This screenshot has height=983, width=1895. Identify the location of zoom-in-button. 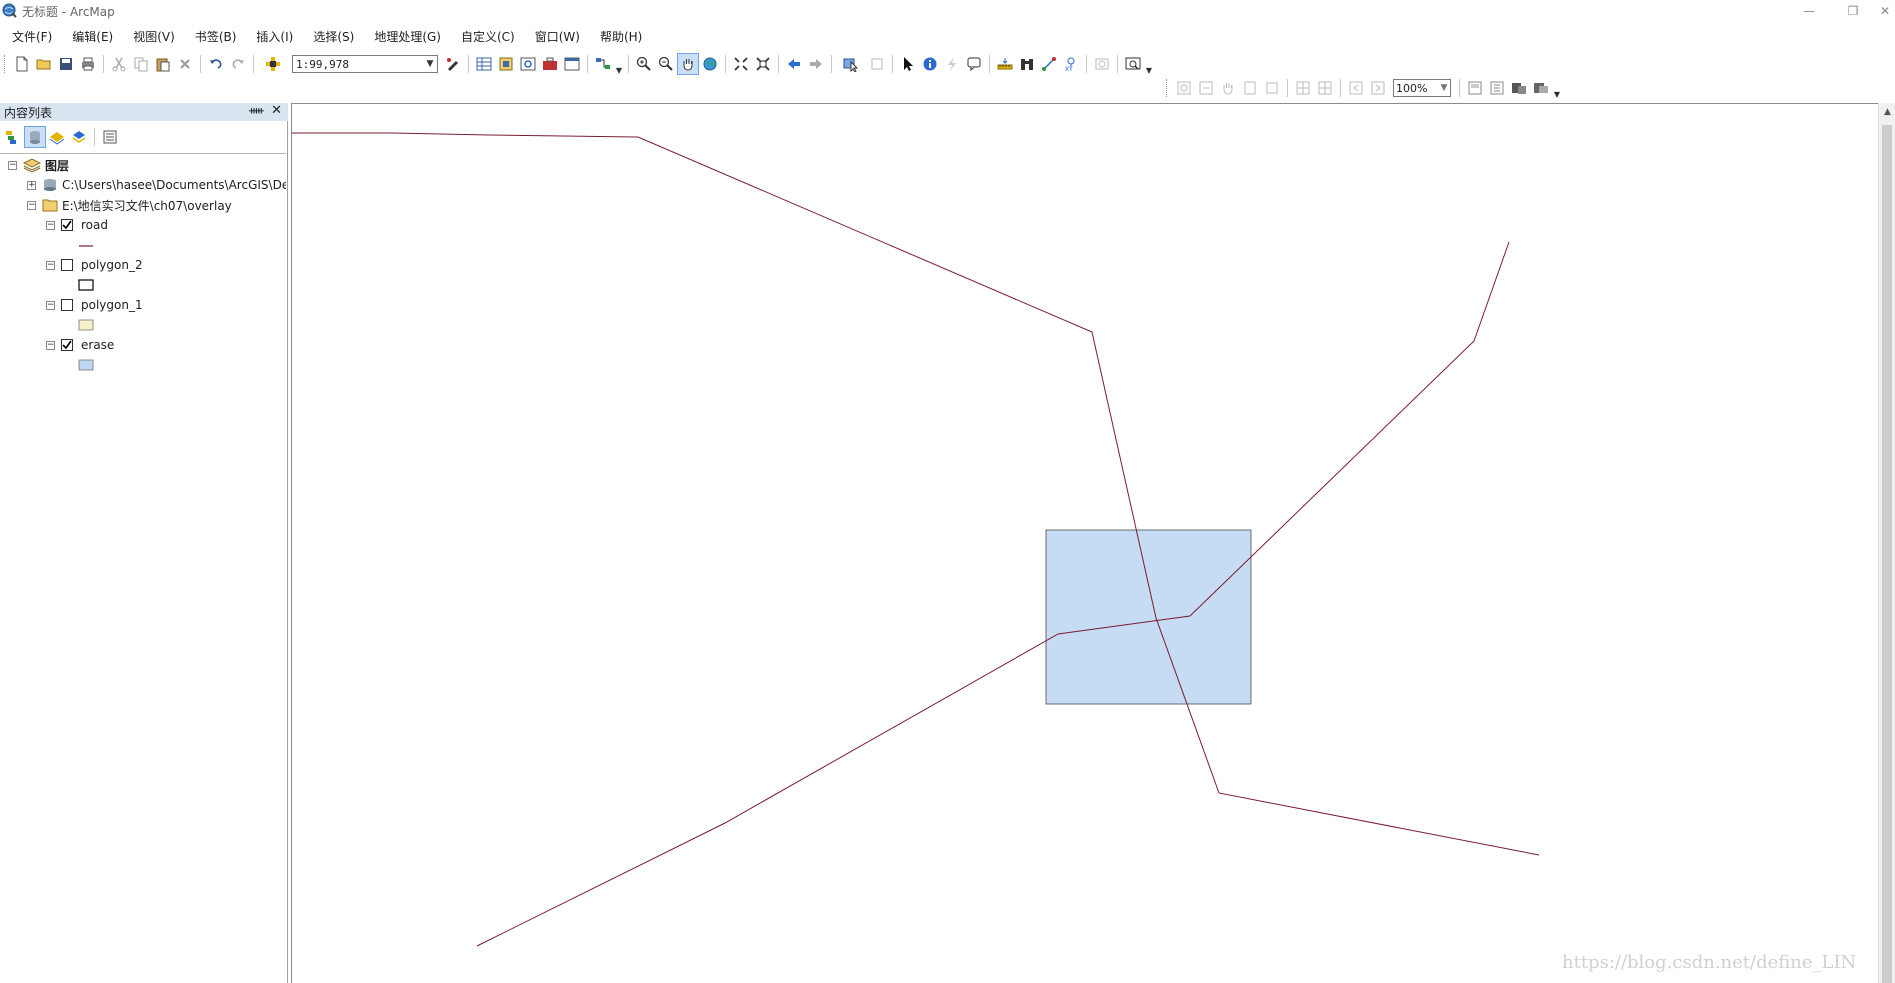
(644, 64).